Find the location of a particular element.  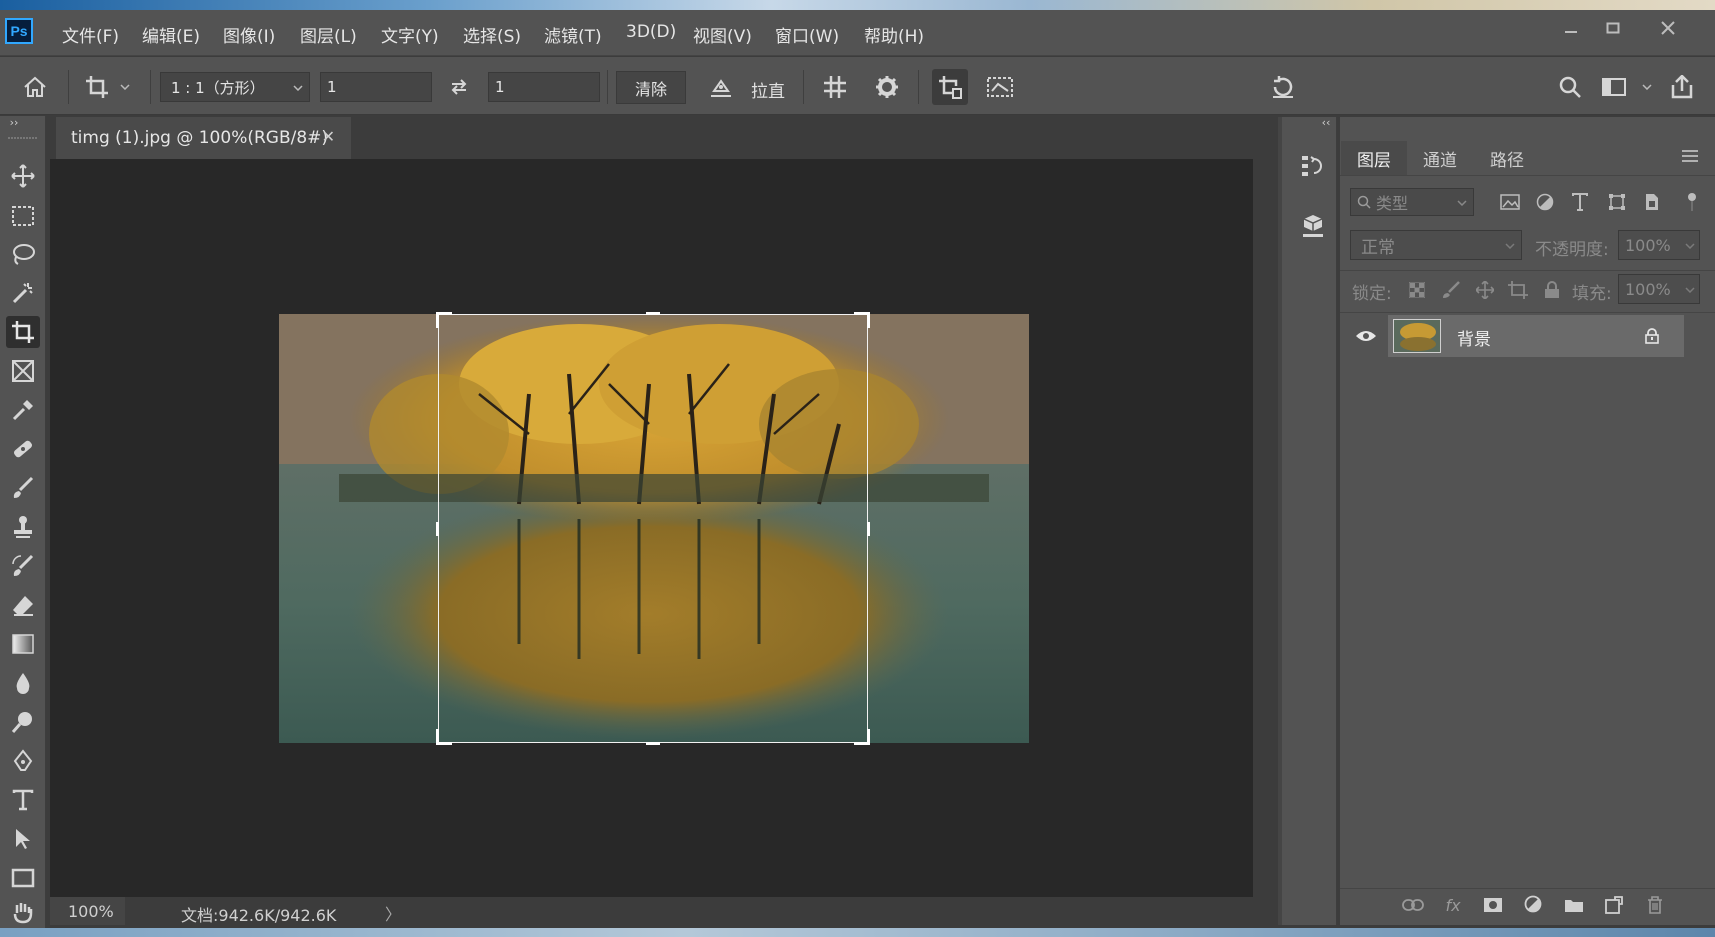

layer-thumbnail is located at coordinates (1417, 336).